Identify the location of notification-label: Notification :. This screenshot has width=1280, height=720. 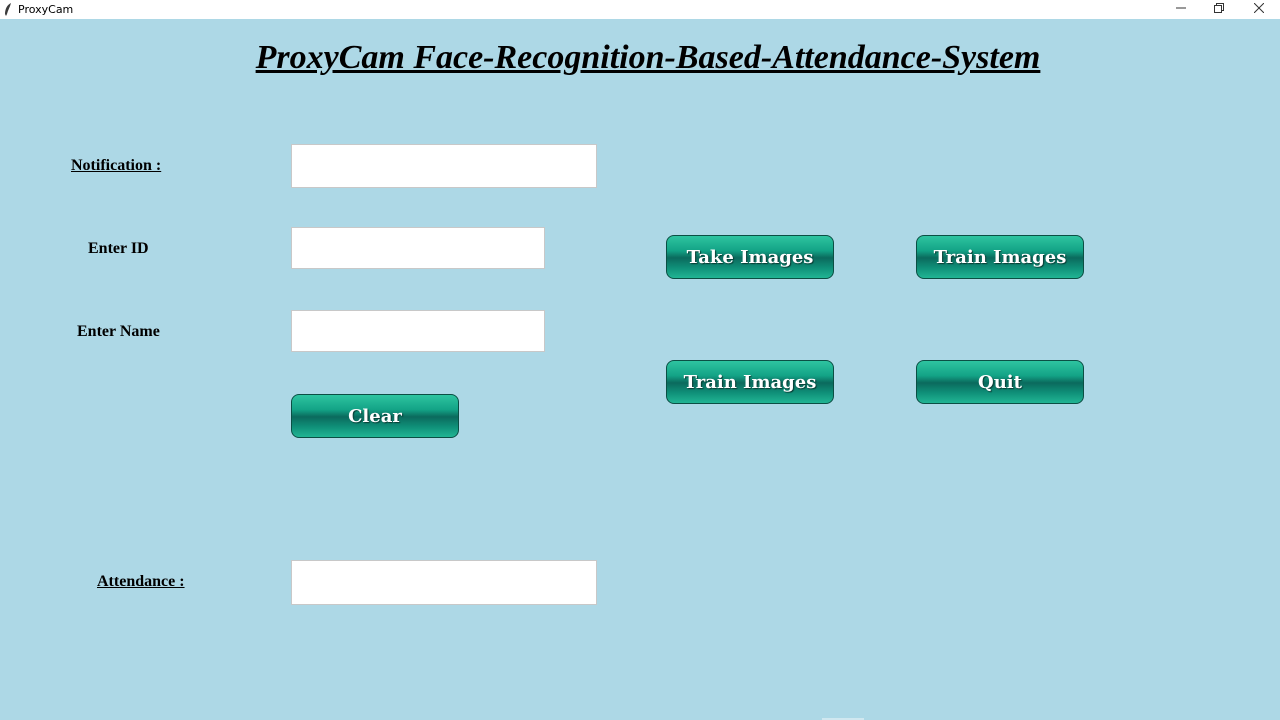
(116, 165).